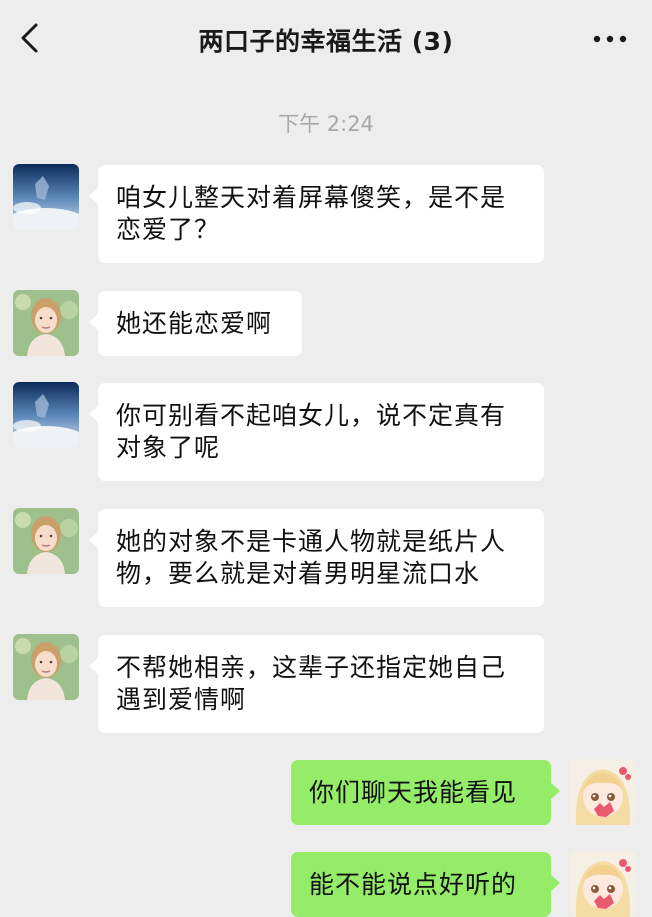 The width and height of the screenshot is (652, 917). I want to click on message-timestamp: 下午 2:24, so click(326, 124).